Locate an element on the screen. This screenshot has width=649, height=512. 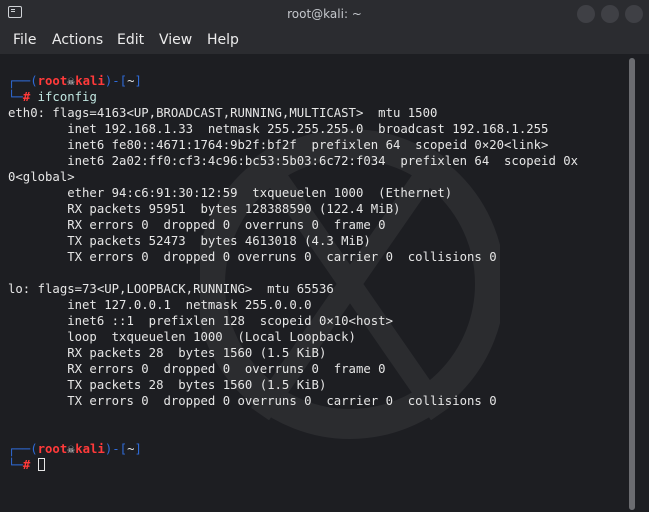
output-line: 0<global> is located at coordinates (41, 177).